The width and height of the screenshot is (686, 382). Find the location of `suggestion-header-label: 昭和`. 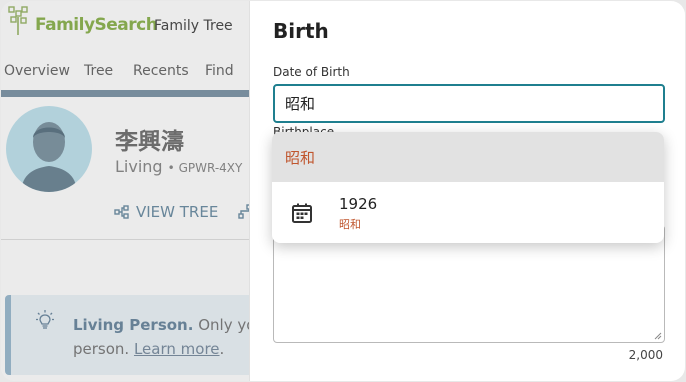

suggestion-header-label: 昭和 is located at coordinates (300, 158).